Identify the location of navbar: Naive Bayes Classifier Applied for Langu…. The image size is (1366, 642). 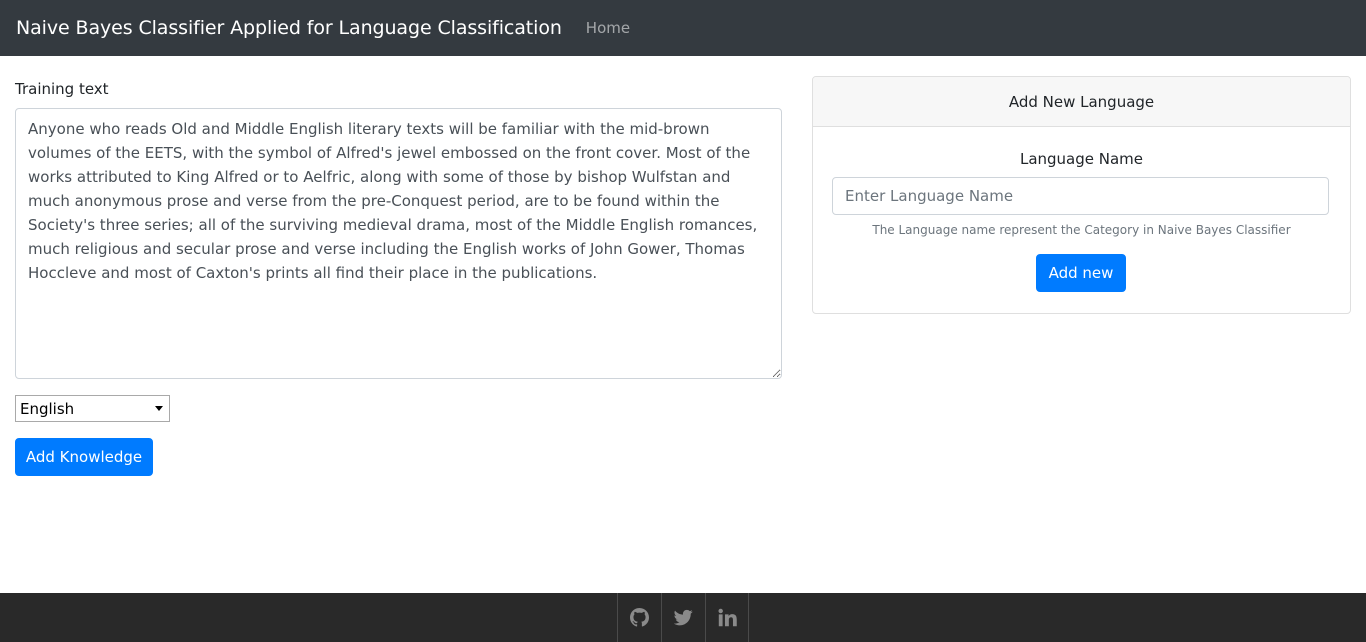
(683, 28).